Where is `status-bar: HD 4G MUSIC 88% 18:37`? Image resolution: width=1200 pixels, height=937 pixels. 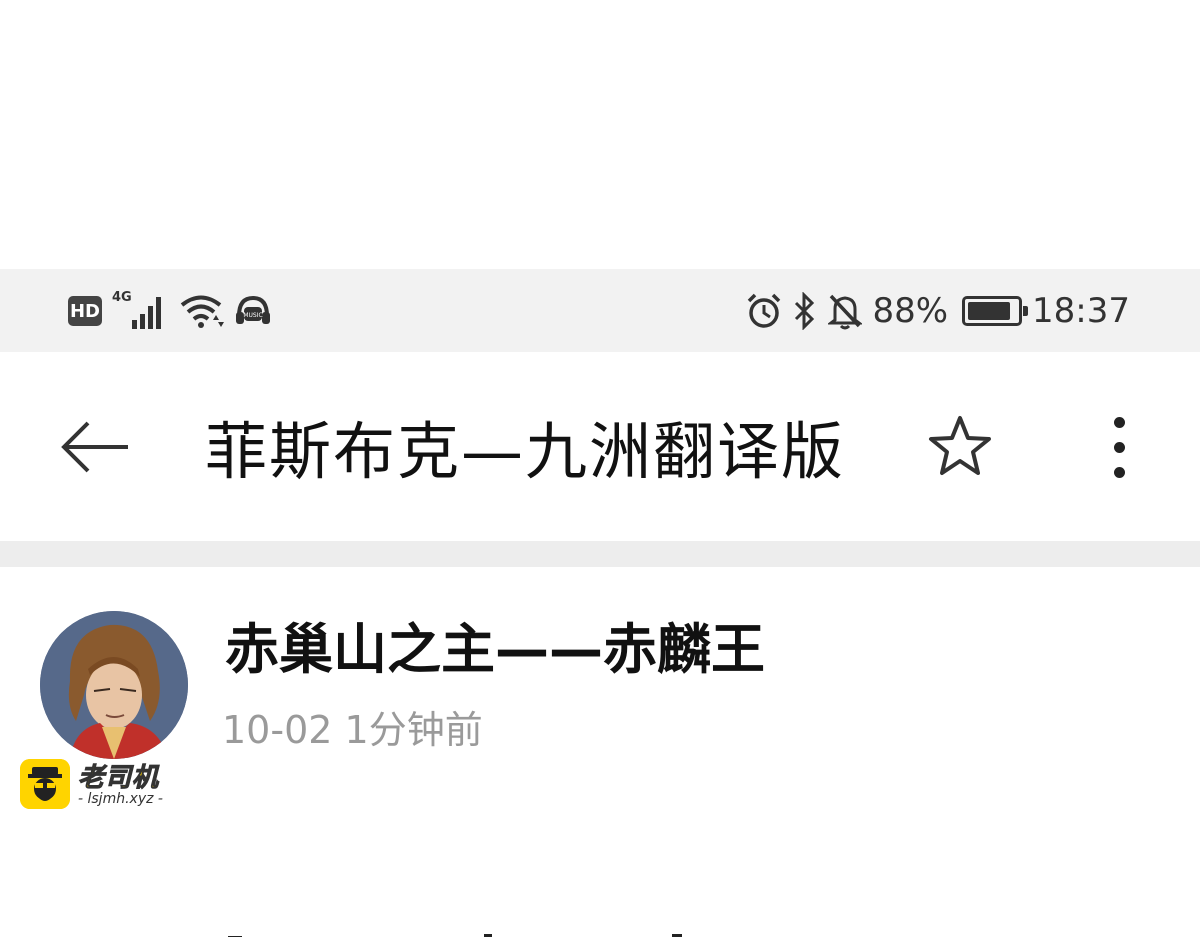 status-bar: HD 4G MUSIC 88% 18:37 is located at coordinates (600, 310).